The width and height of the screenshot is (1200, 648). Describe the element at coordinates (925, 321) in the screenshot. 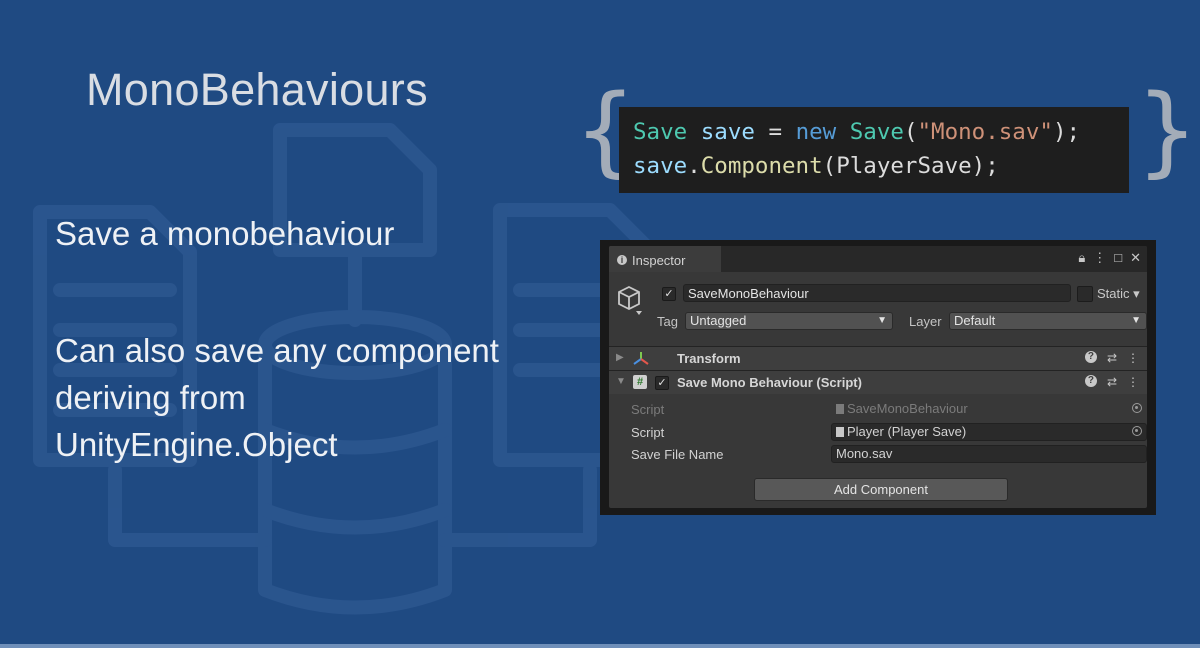

I see `layer-label: Layer` at that location.